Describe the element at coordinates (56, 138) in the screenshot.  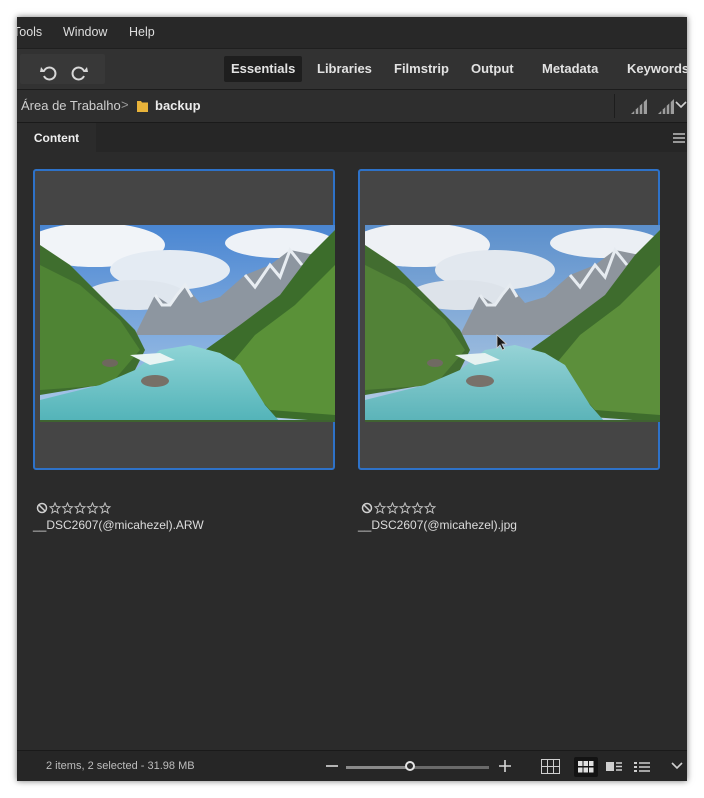
I see `tab-content: Content` at that location.